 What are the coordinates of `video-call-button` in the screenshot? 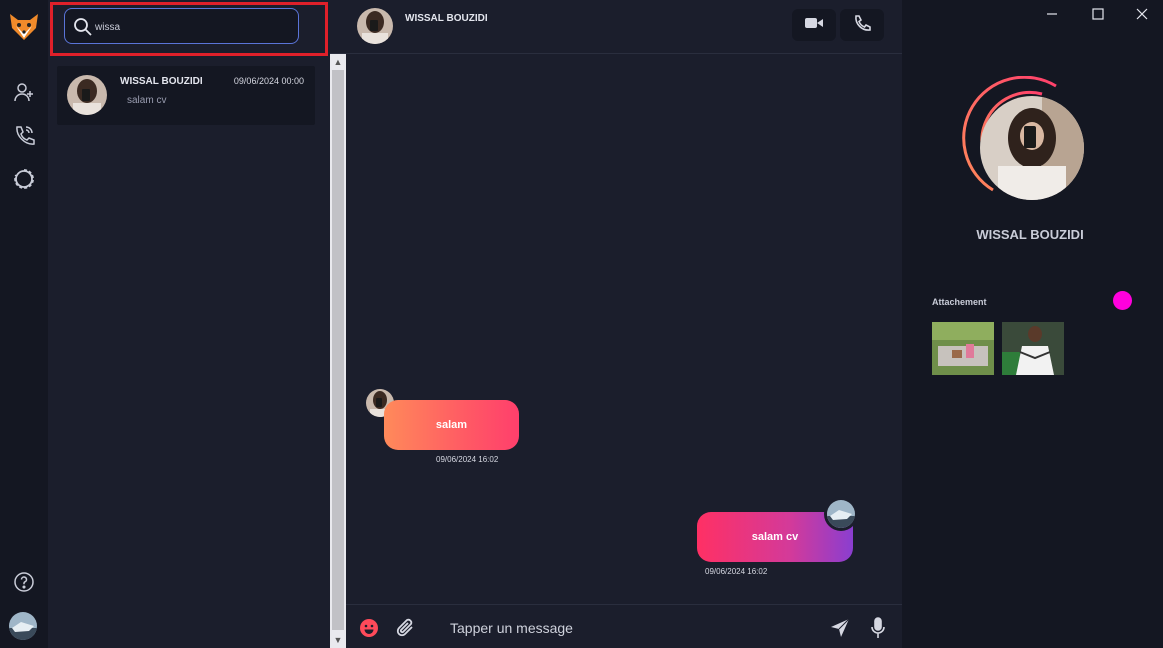 It's located at (814, 25).